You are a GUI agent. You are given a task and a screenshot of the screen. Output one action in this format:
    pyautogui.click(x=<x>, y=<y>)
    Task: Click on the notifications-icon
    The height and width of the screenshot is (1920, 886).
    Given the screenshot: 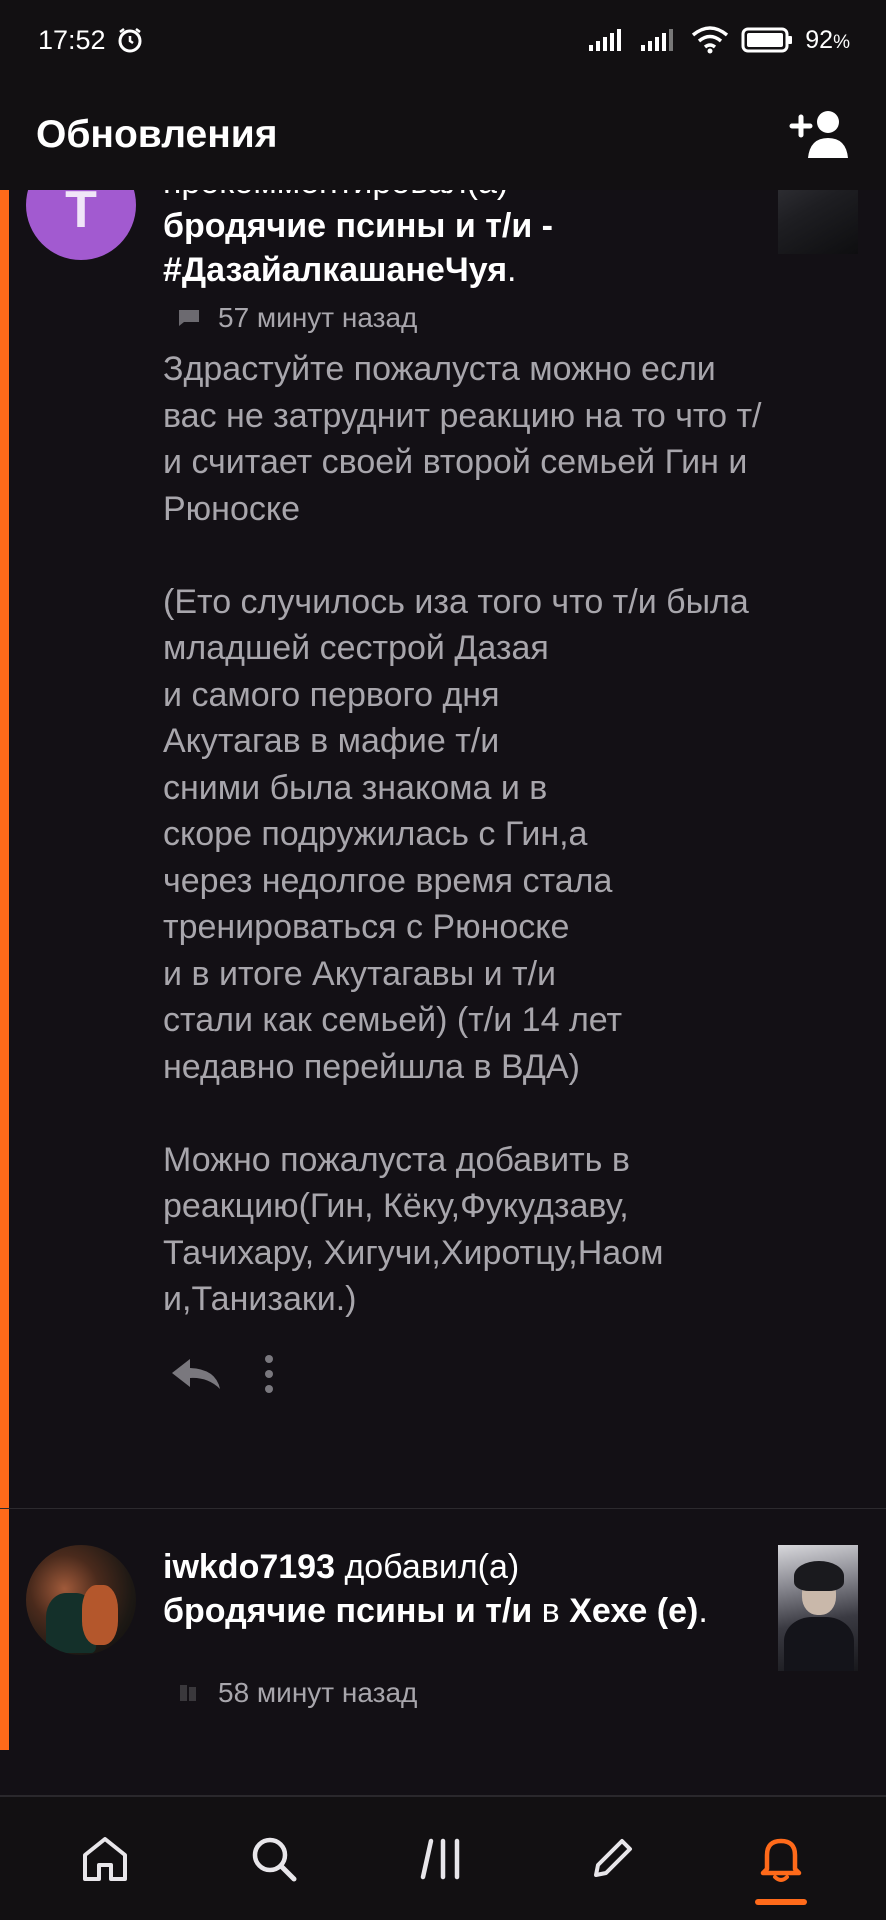 What is the action you would take?
    pyautogui.click(x=781, y=1860)
    